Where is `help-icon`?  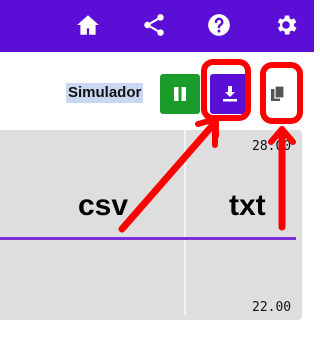
help-icon is located at coordinates (219, 25).